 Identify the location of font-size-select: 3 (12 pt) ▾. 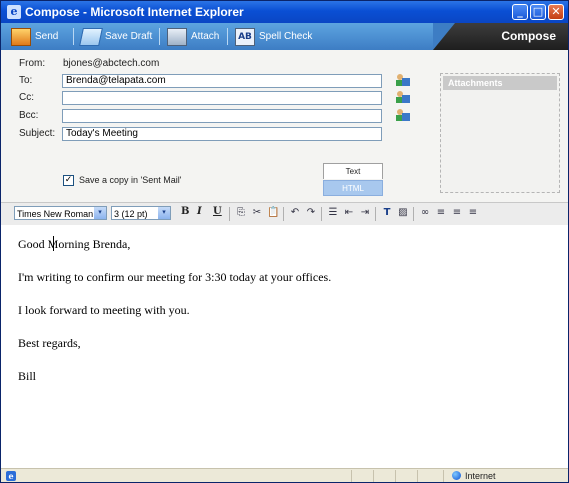
(141, 213).